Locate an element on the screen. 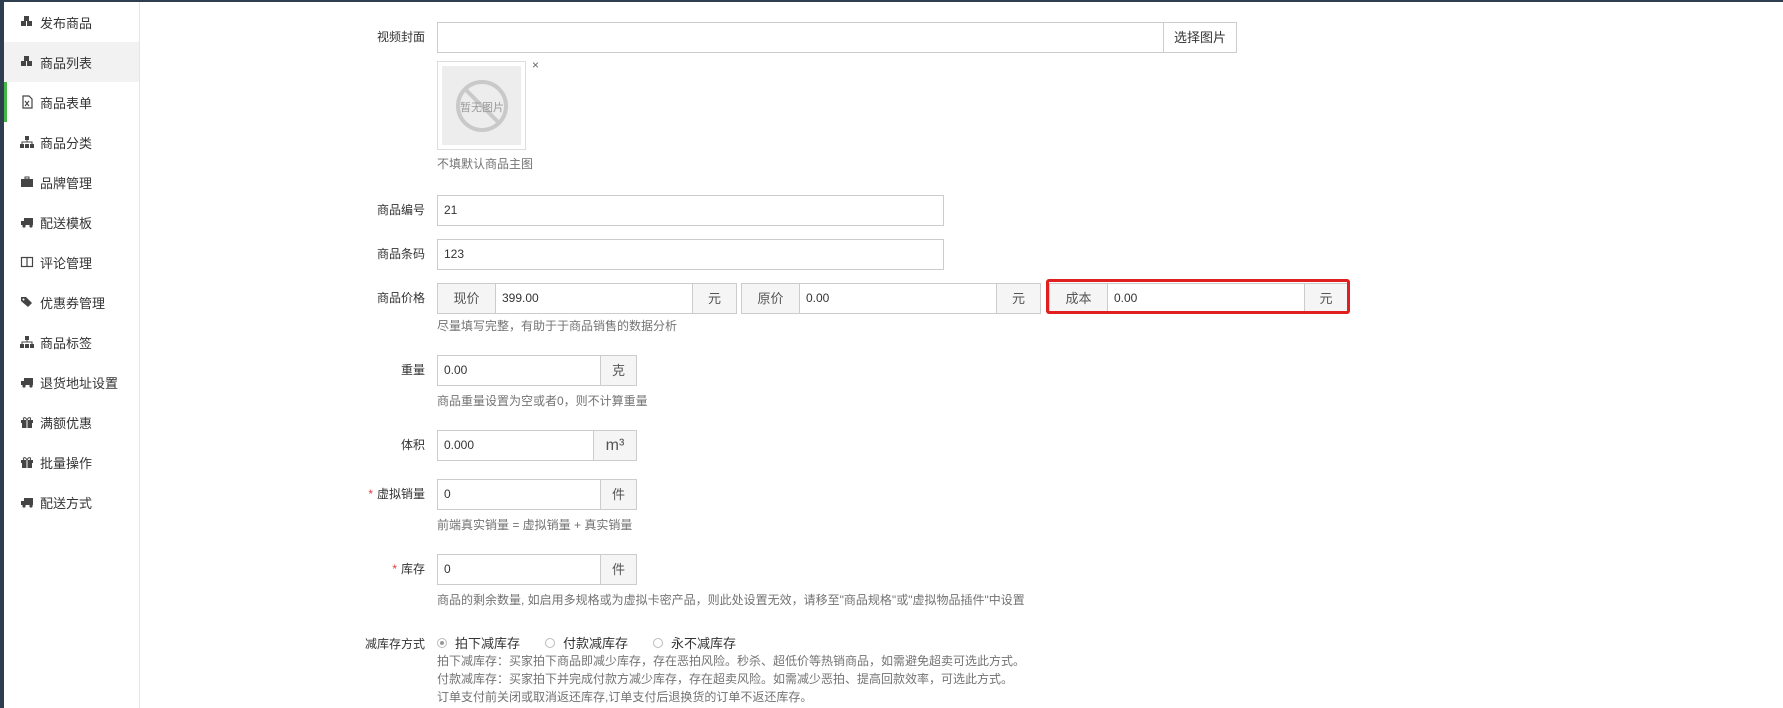 The height and width of the screenshot is (708, 1783). sidebar-item-batch-operation: 批量操作 is located at coordinates (71, 462).